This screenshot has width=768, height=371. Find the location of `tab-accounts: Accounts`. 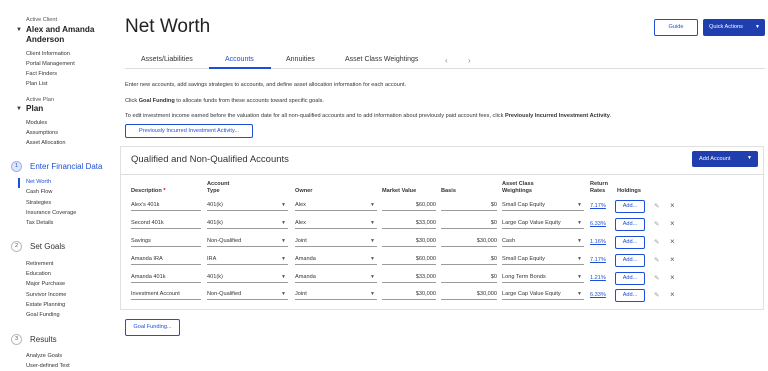

tab-accounts: Accounts is located at coordinates (239, 59).